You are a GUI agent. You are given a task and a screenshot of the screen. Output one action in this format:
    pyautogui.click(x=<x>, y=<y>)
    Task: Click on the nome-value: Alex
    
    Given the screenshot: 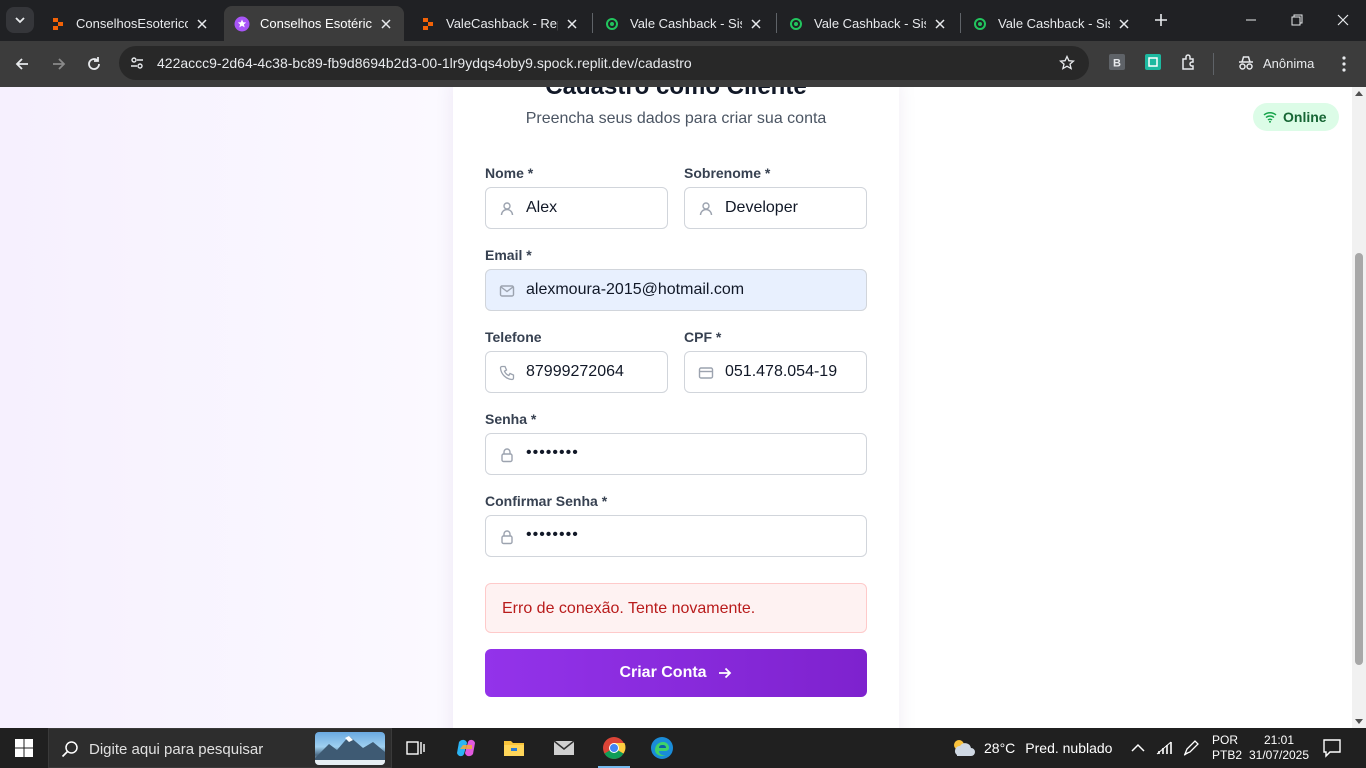 What is the action you would take?
    pyautogui.click(x=542, y=207)
    